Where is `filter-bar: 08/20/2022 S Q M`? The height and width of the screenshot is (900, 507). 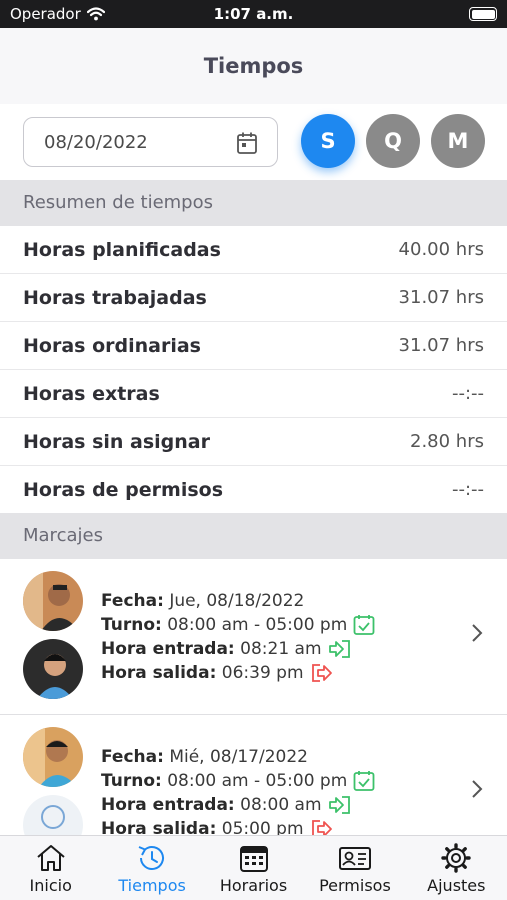
filter-bar: 08/20/2022 S Q M is located at coordinates (253, 142).